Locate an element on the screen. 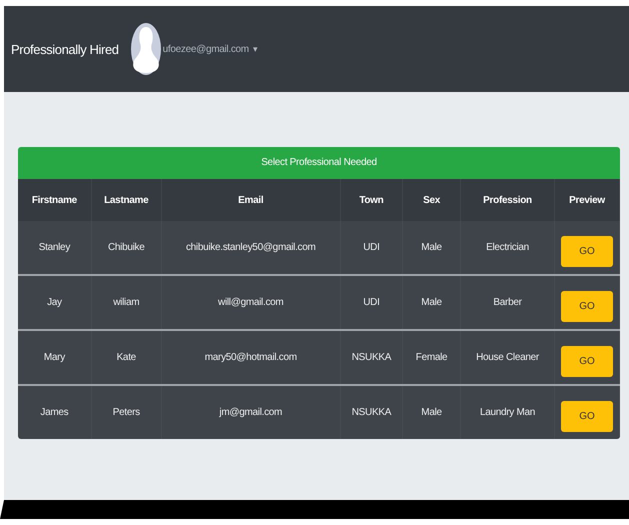 The height and width of the screenshot is (525, 629). dropdown-caret: ▾ is located at coordinates (255, 49).